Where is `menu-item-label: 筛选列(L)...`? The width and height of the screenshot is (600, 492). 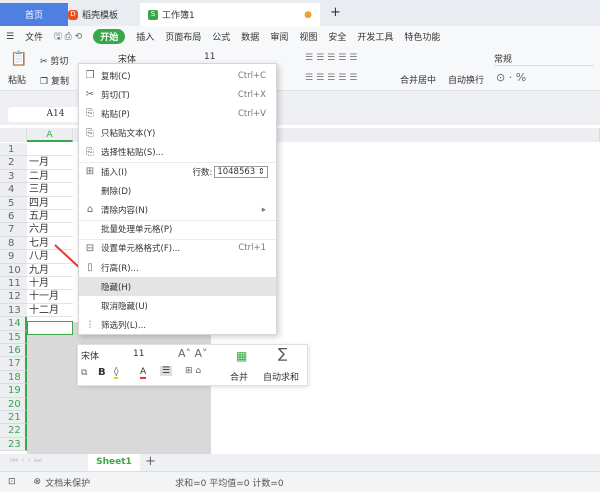 menu-item-label: 筛选列(L)... is located at coordinates (123, 326).